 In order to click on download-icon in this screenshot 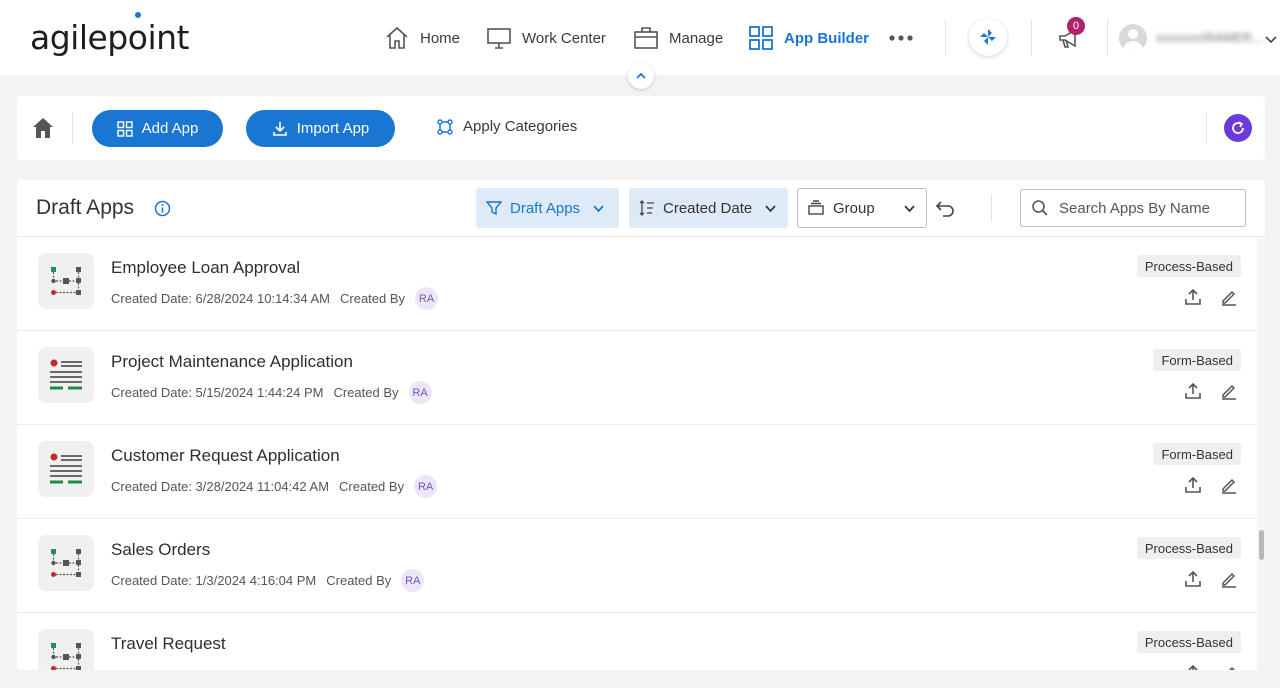, I will do `click(279, 128)`.